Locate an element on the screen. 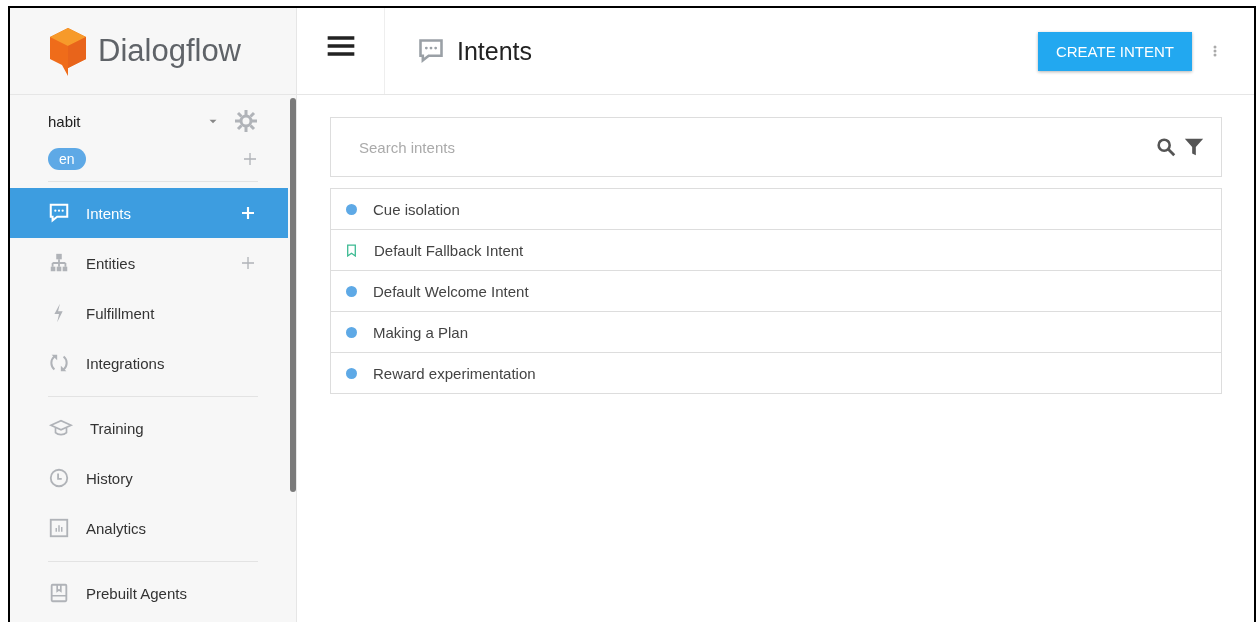 The height and width of the screenshot is (622, 1258). add-language-icon is located at coordinates (250, 159).